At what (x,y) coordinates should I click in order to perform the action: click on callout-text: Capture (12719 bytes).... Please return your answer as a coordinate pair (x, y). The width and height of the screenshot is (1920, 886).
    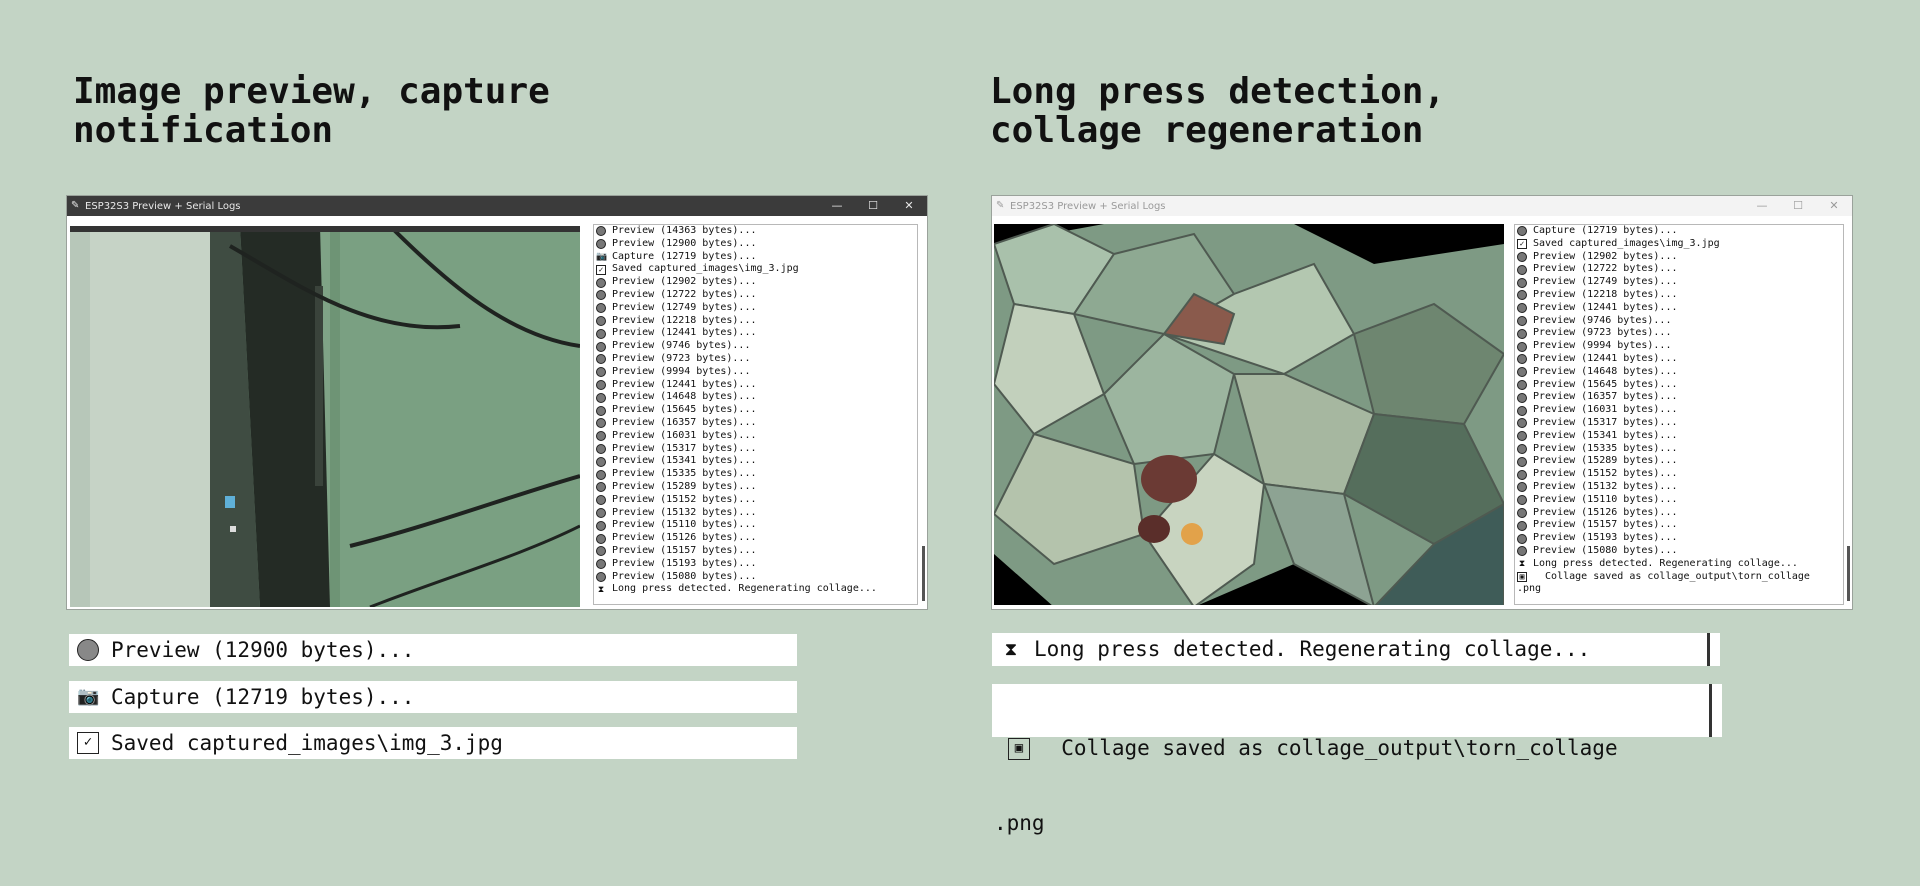
    Looking at the image, I should click on (263, 696).